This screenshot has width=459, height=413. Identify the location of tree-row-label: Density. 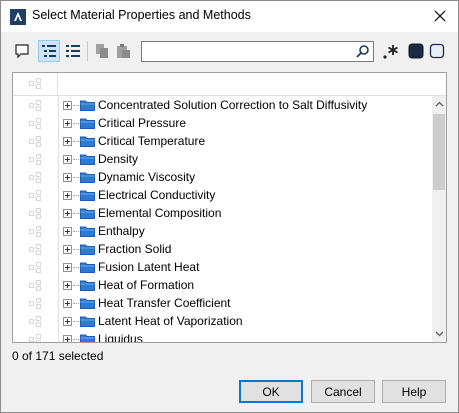
(118, 159).